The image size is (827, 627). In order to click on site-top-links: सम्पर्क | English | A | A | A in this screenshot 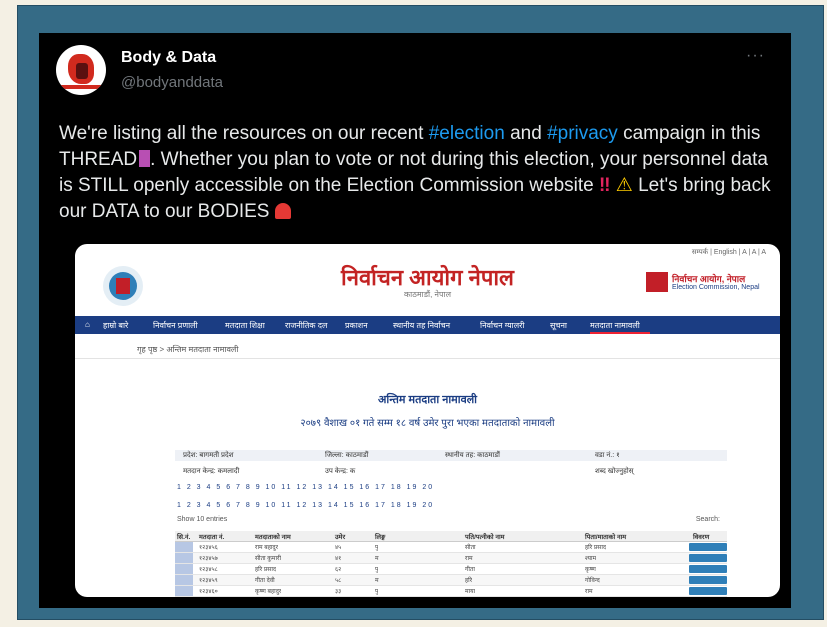, I will do `click(729, 252)`.